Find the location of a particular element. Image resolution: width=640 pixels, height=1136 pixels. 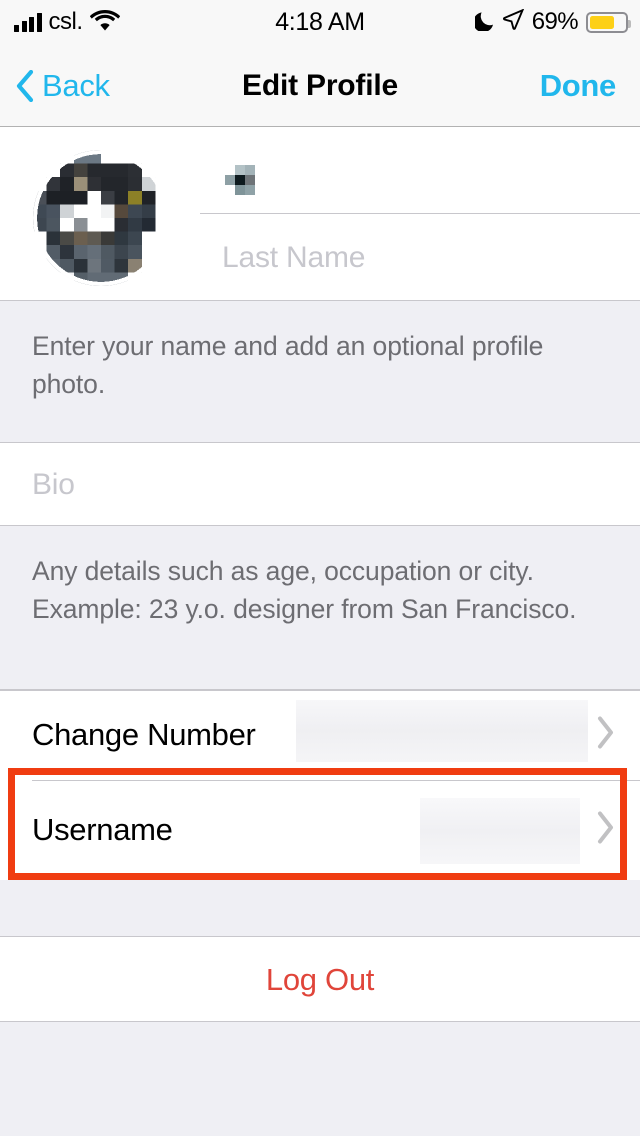

profile-photo-avatar is located at coordinates (101, 218).